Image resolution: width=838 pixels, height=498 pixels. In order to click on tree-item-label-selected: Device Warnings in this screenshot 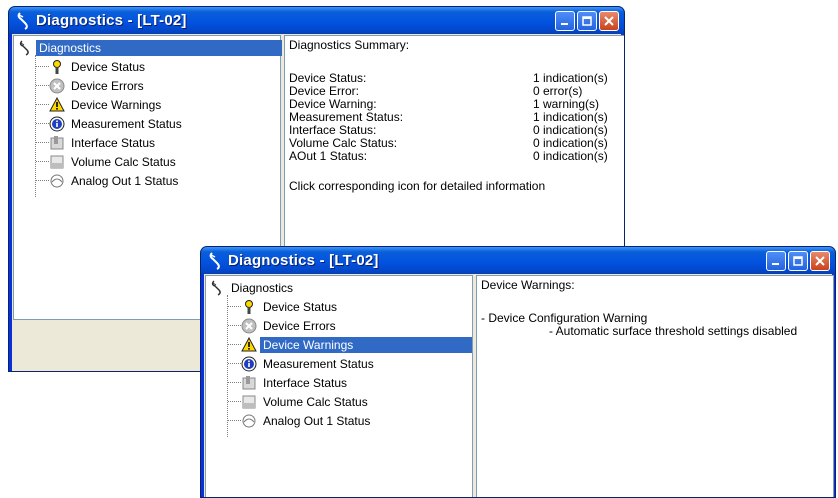, I will do `click(366, 344)`.